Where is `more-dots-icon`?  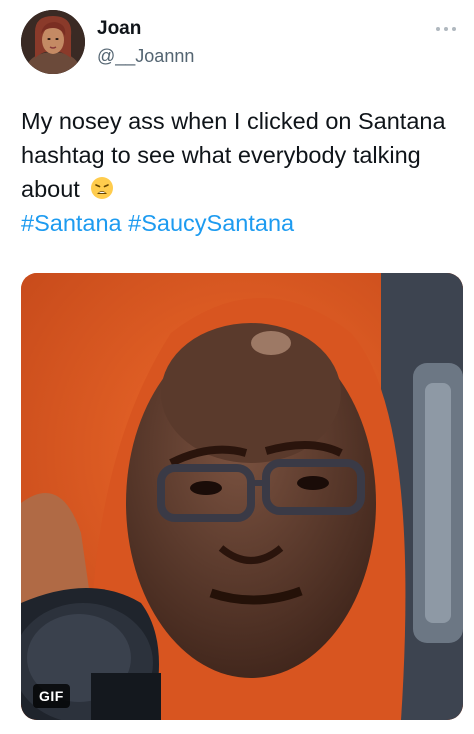
more-dots-icon is located at coordinates (446, 29).